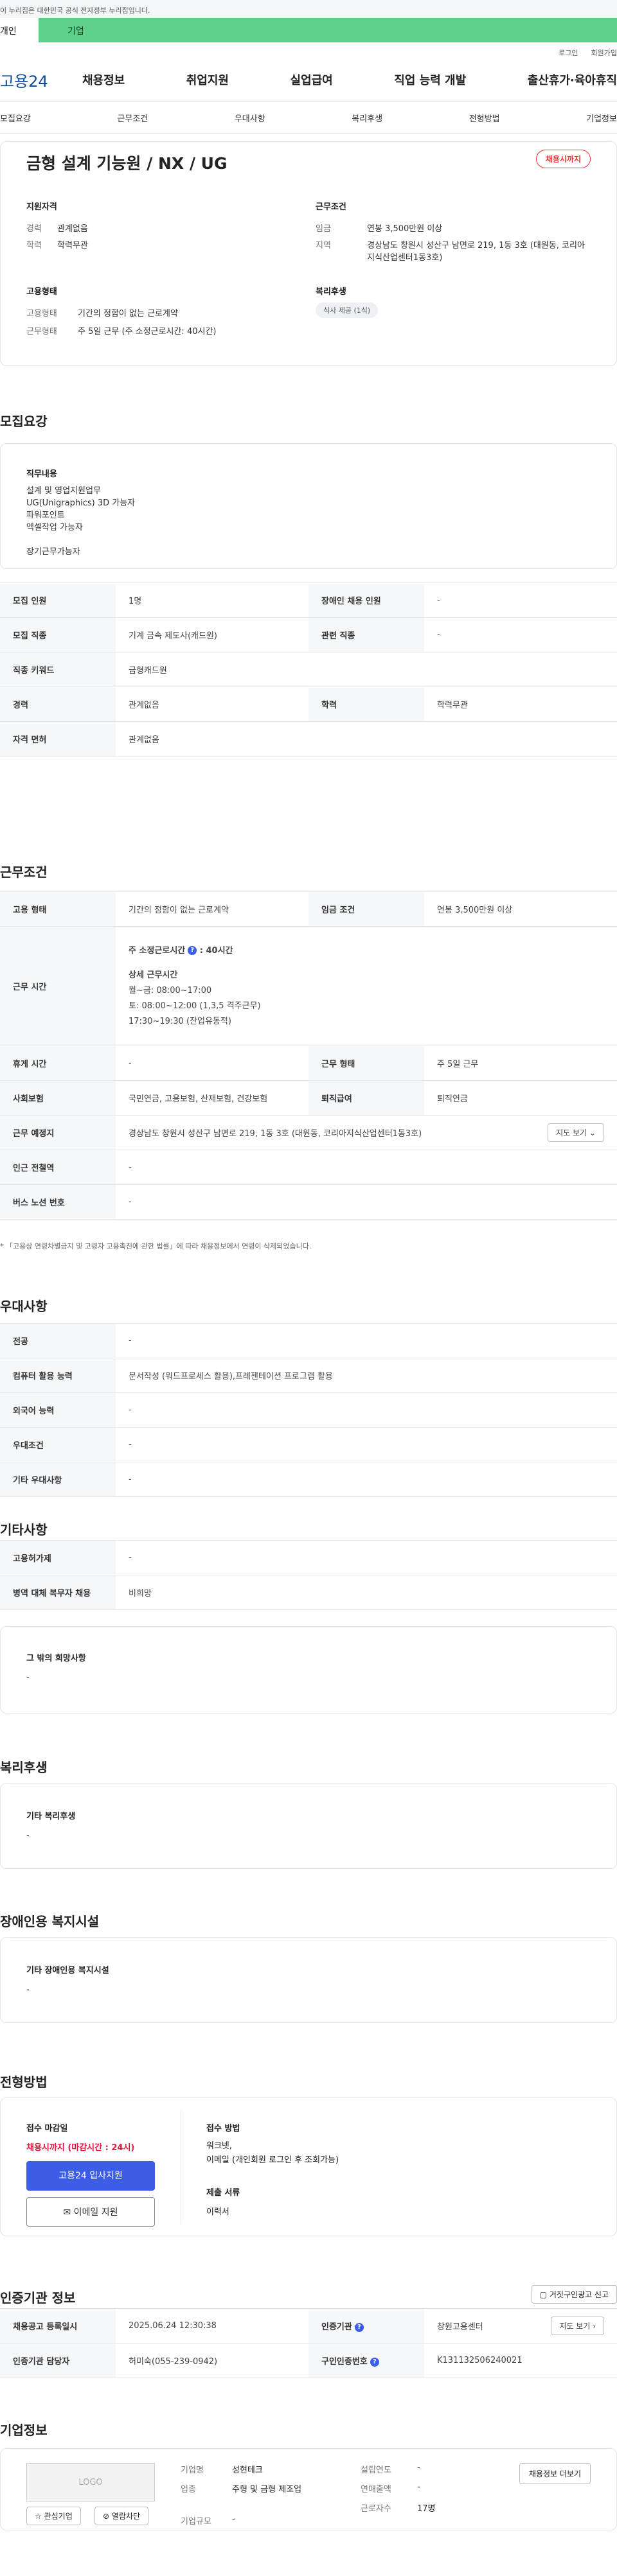 The image size is (617, 2576). Describe the element at coordinates (196, 2522) in the screenshot. I see `company-size-label: 기업규모` at that location.